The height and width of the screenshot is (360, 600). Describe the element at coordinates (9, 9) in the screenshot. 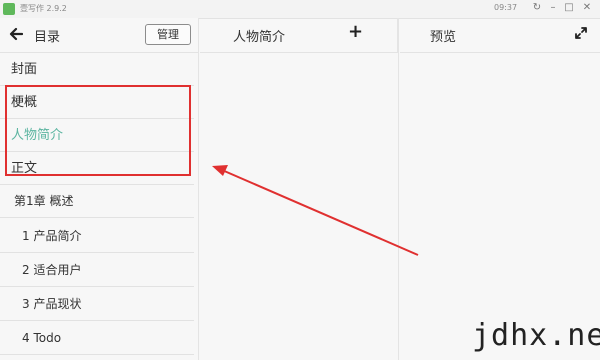

I see `app-logo-icon` at that location.